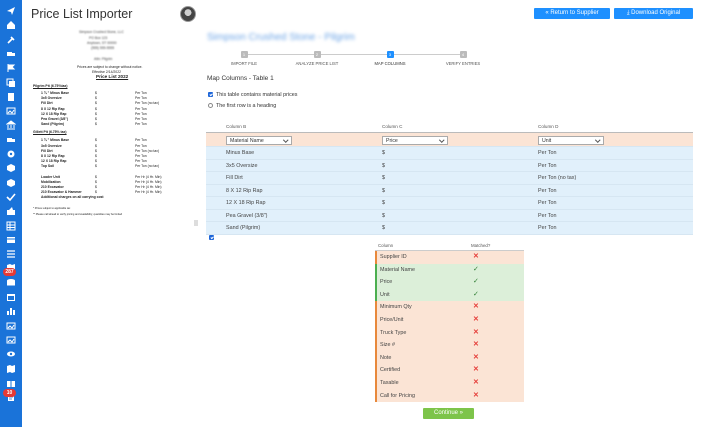 This screenshot has height=427, width=705. I want to click on map-columns-title: Map Columns - Table 1, so click(240, 78).